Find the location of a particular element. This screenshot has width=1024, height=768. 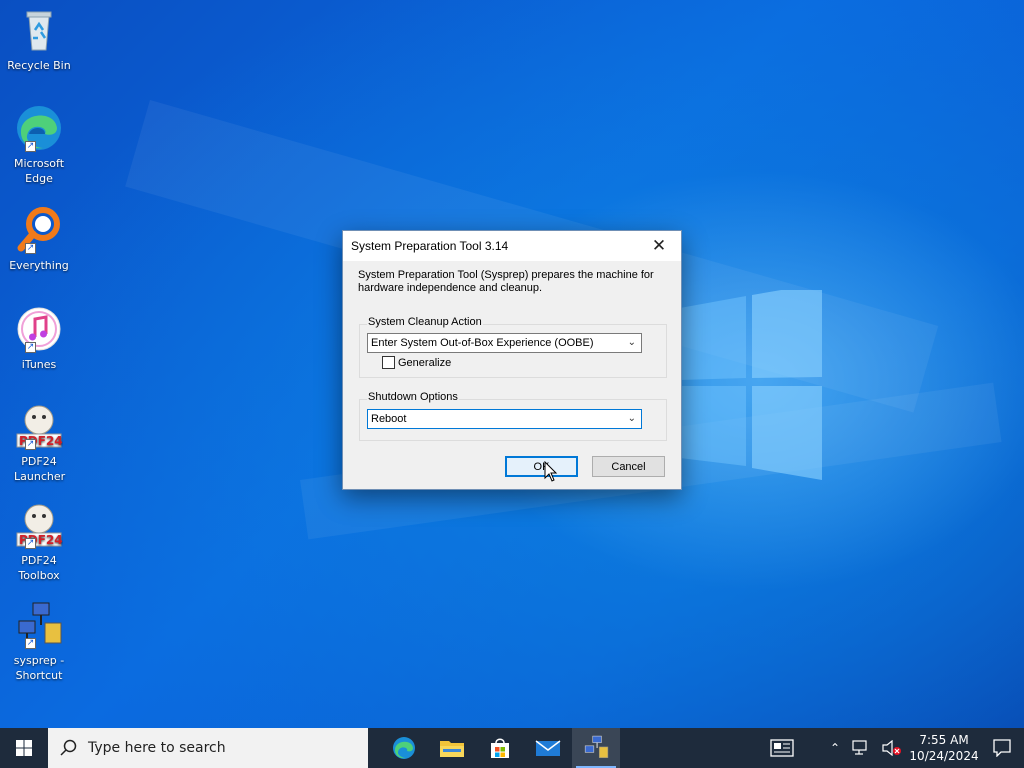

windows-logo-wallpaper is located at coordinates (751, 385).